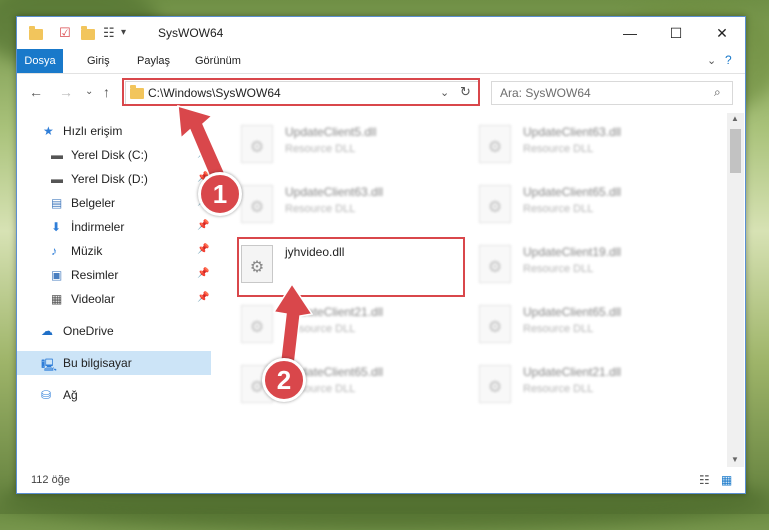 This screenshot has height=530, width=769. I want to click on title-bar: ☑ ☷ ▾ SysWOW64 — ☐ ✕, so click(381, 33).